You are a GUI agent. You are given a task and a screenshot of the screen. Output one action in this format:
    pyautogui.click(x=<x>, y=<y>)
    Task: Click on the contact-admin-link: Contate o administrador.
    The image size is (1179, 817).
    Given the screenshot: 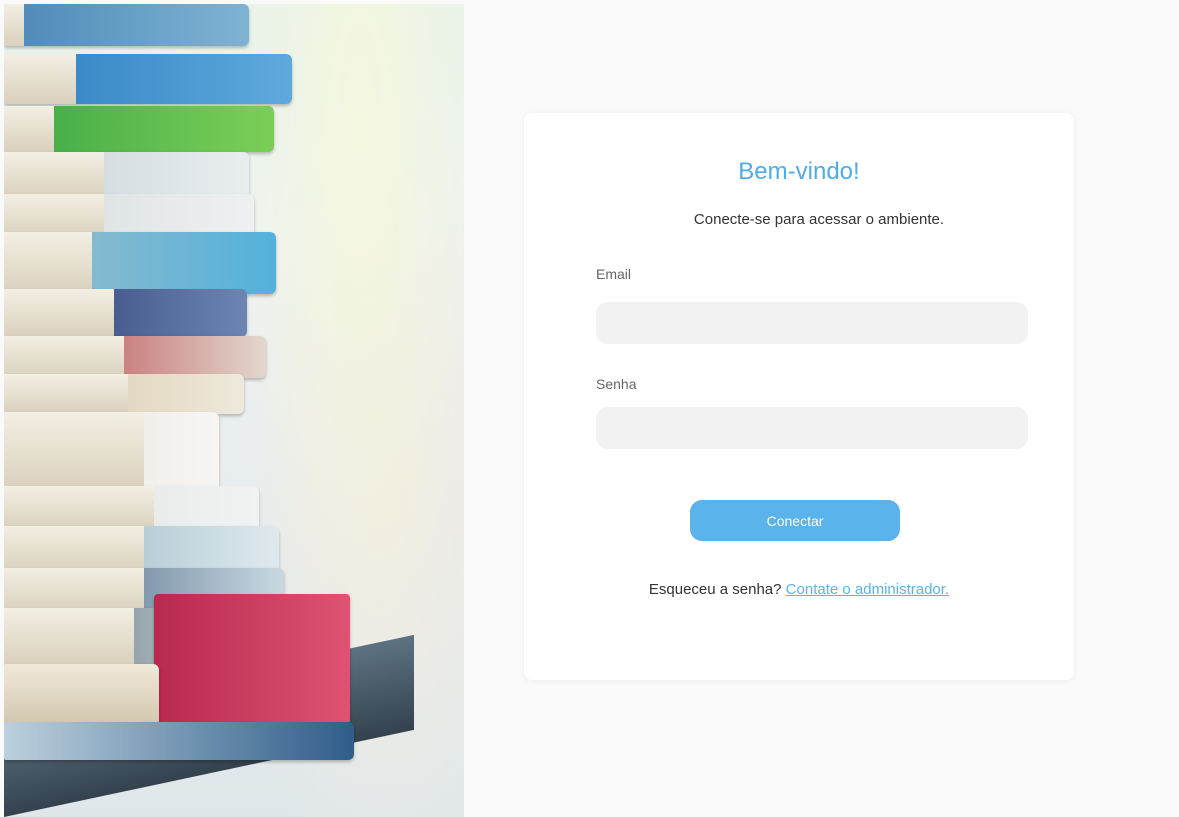 What is the action you would take?
    pyautogui.click(x=867, y=589)
    